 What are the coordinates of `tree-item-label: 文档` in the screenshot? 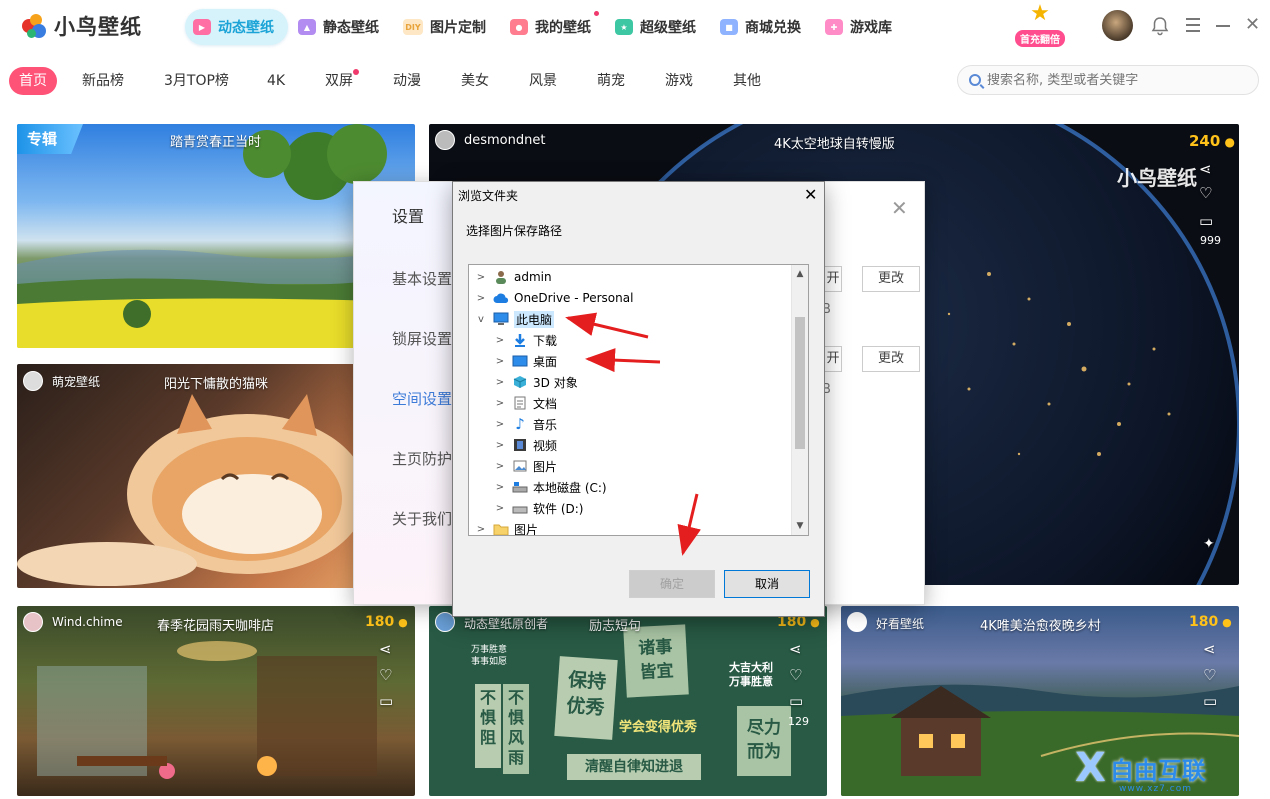 It's located at (545, 403).